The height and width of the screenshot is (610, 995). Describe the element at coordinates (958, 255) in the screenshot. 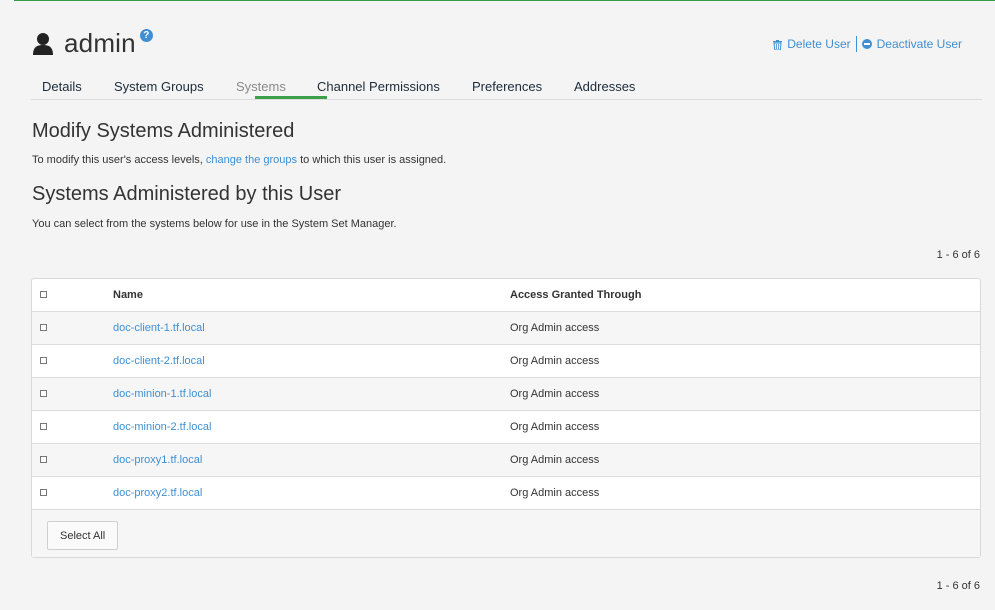

I see `pagination-top: 1 - 6 of 6` at that location.